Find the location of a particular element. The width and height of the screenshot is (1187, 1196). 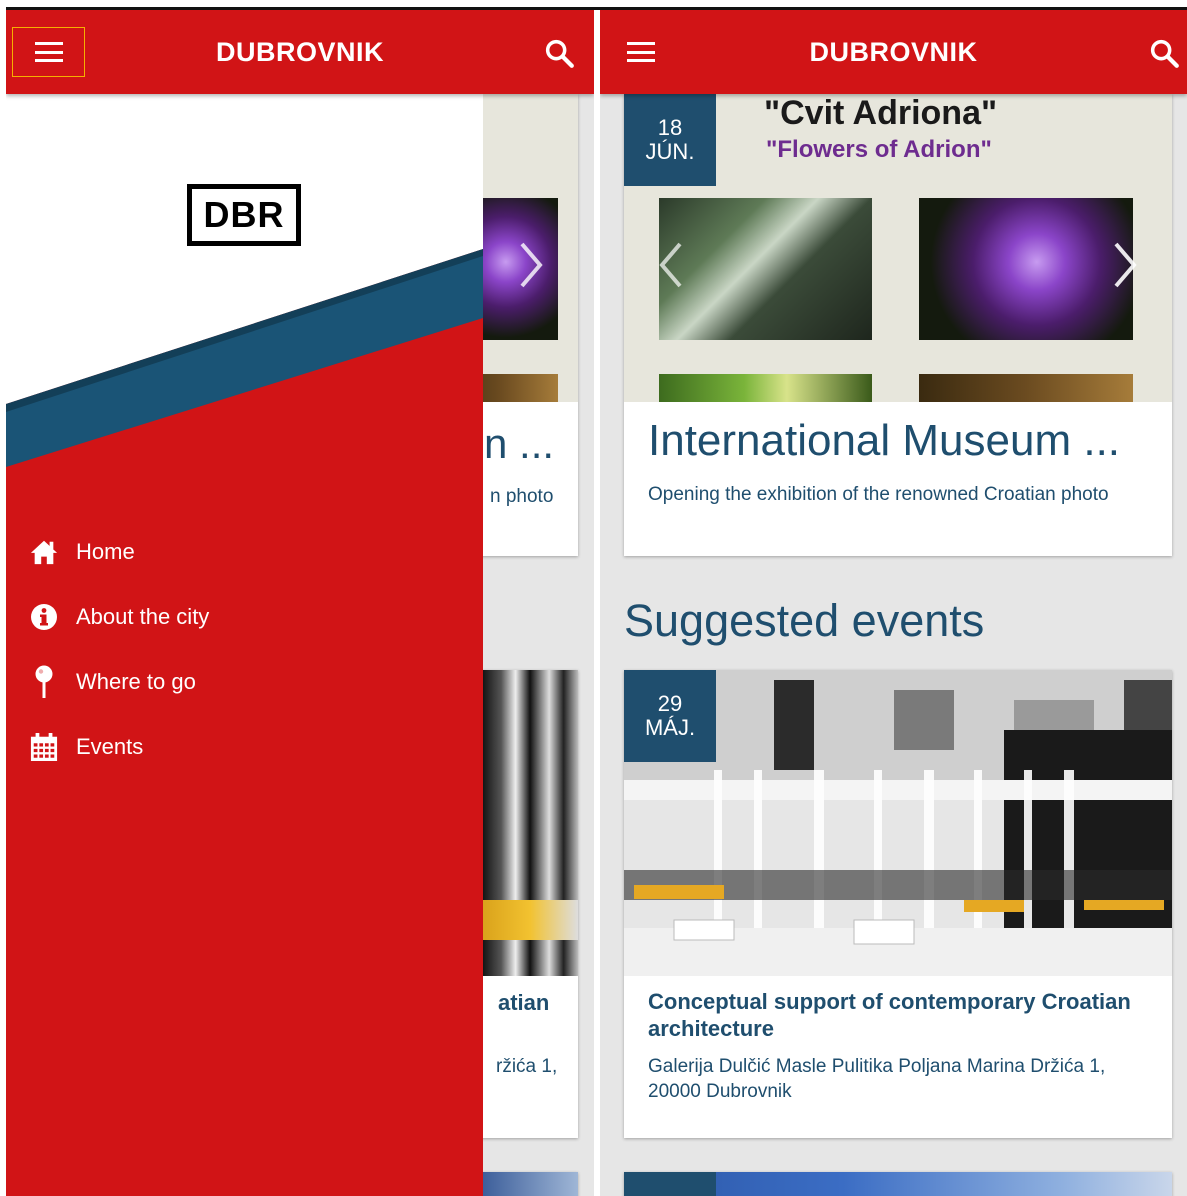

date-month: MÁJ. is located at coordinates (670, 727).